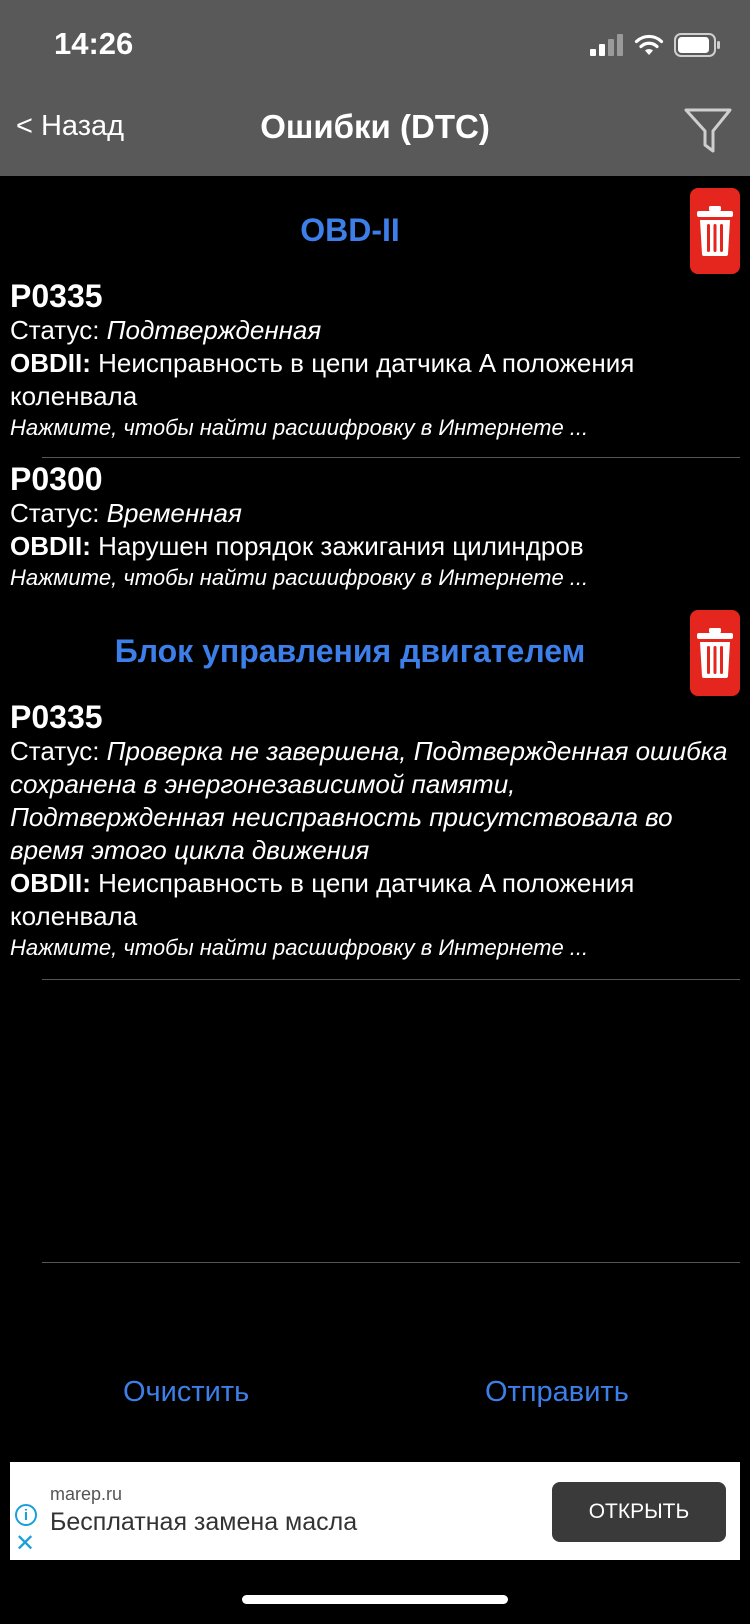 The width and height of the screenshot is (750, 1624). I want to click on page-title: Ошибки (DTC), so click(375, 126).